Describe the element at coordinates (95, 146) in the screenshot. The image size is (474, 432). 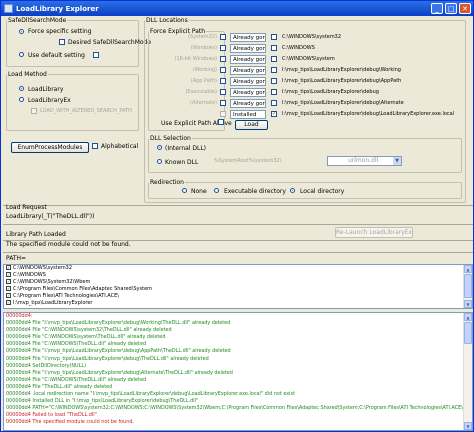
I see `alphabetical-checkbox` at that location.